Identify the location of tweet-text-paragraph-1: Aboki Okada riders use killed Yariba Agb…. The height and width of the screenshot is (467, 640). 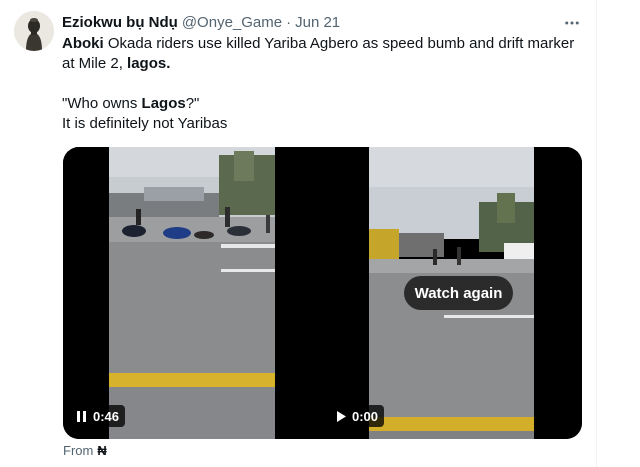
(322, 54).